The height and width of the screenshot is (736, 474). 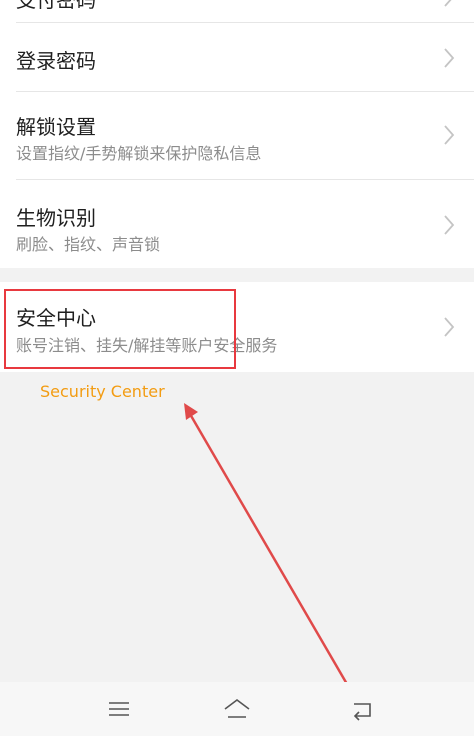 I want to click on settings-item-login-password: 登录密码, so click(x=237, y=57).